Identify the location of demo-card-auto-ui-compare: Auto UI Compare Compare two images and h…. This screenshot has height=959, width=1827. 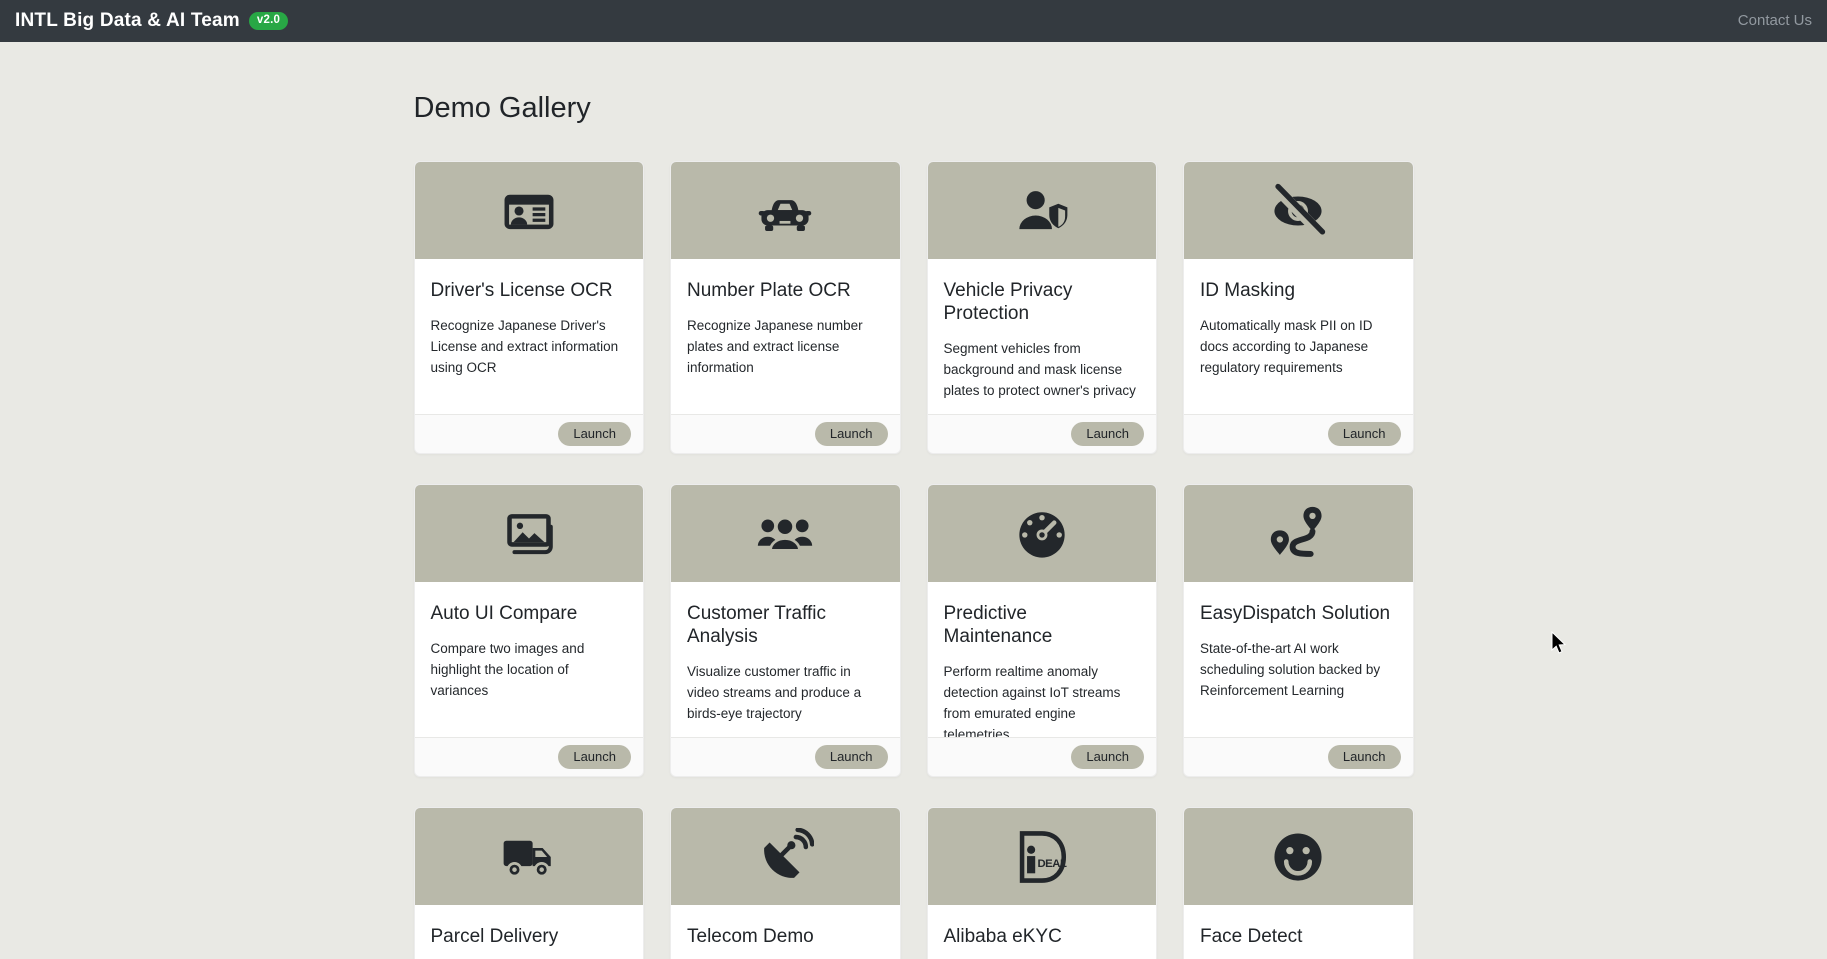
(528, 630).